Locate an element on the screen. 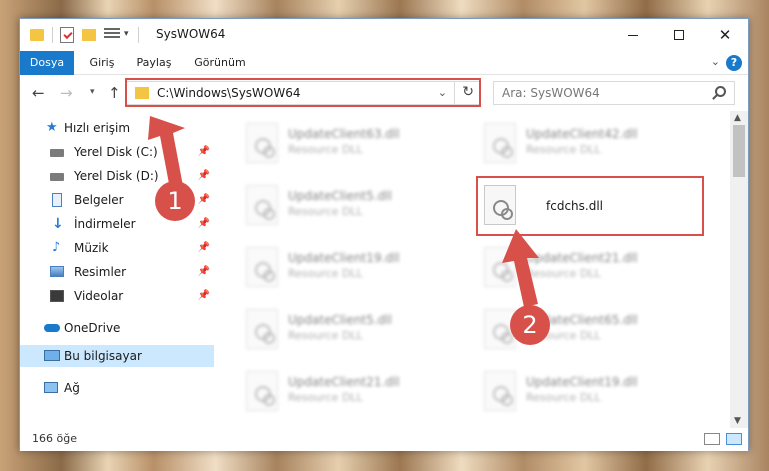 The height and width of the screenshot is (471, 769). sidebar-item-pictures: Resimler 📌 is located at coordinates (117, 272).